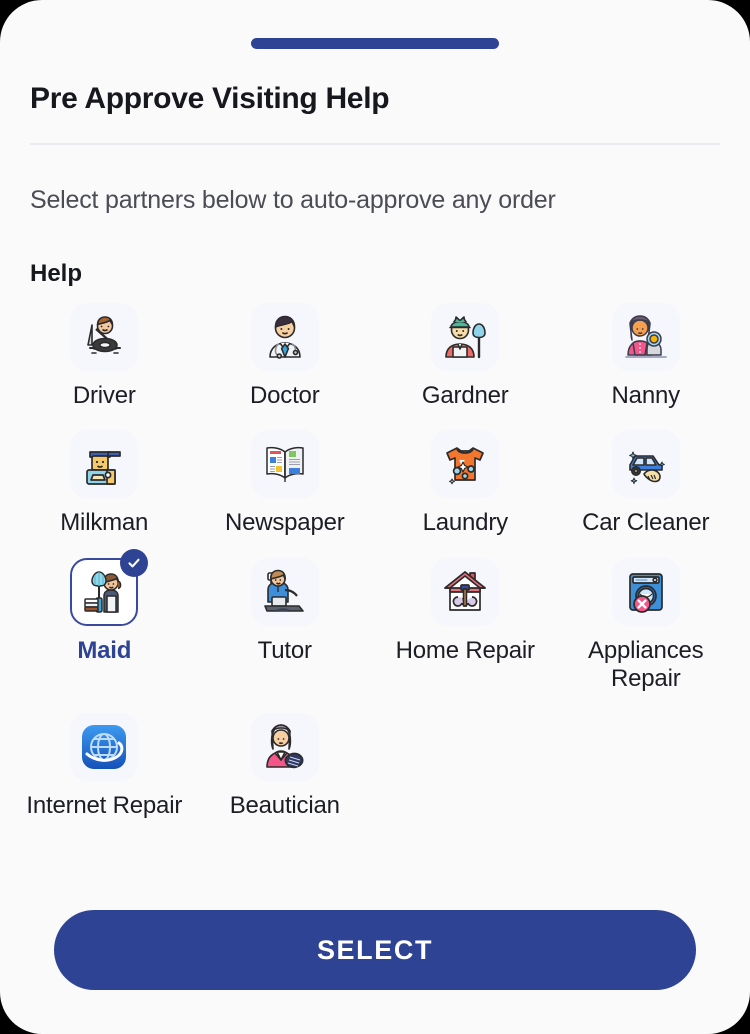 This screenshot has width=750, height=1034. What do you see at coordinates (104, 806) in the screenshot?
I see `partner-label: Internet Repair` at bounding box center [104, 806].